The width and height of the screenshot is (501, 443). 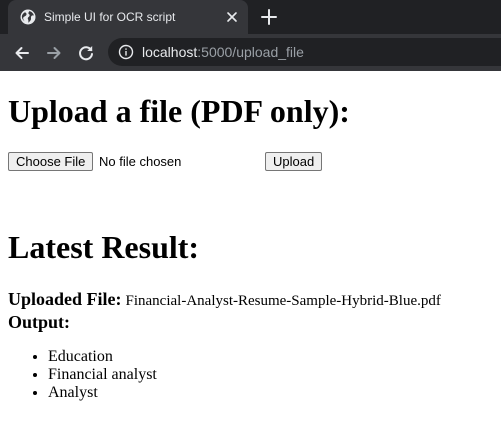 I want to click on file-status-text: No file chosen, so click(x=140, y=161).